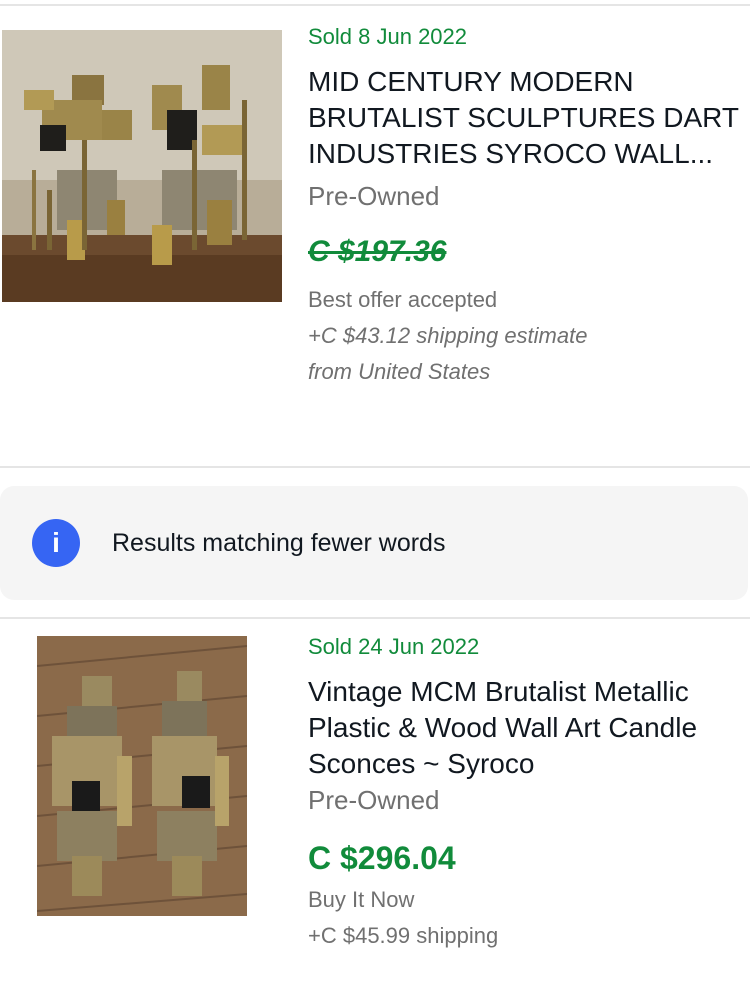  Describe the element at coordinates (399, 371) in the screenshot. I see `location-label: from United States` at that location.